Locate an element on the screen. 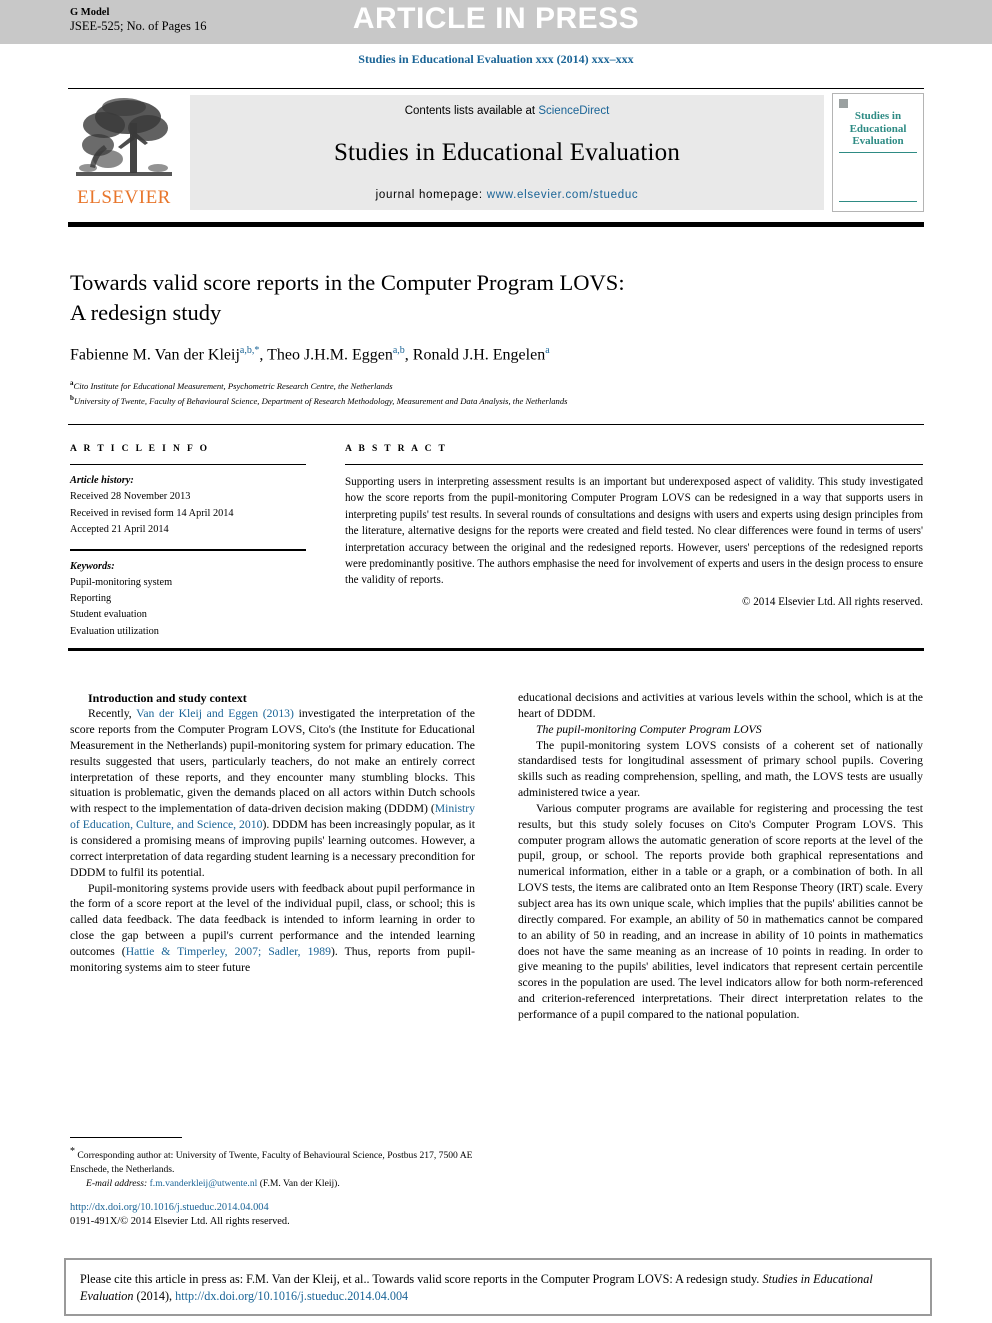 The image size is (992, 1323). cover-title-text: Studies in Educational Evaluation is located at coordinates (878, 129).